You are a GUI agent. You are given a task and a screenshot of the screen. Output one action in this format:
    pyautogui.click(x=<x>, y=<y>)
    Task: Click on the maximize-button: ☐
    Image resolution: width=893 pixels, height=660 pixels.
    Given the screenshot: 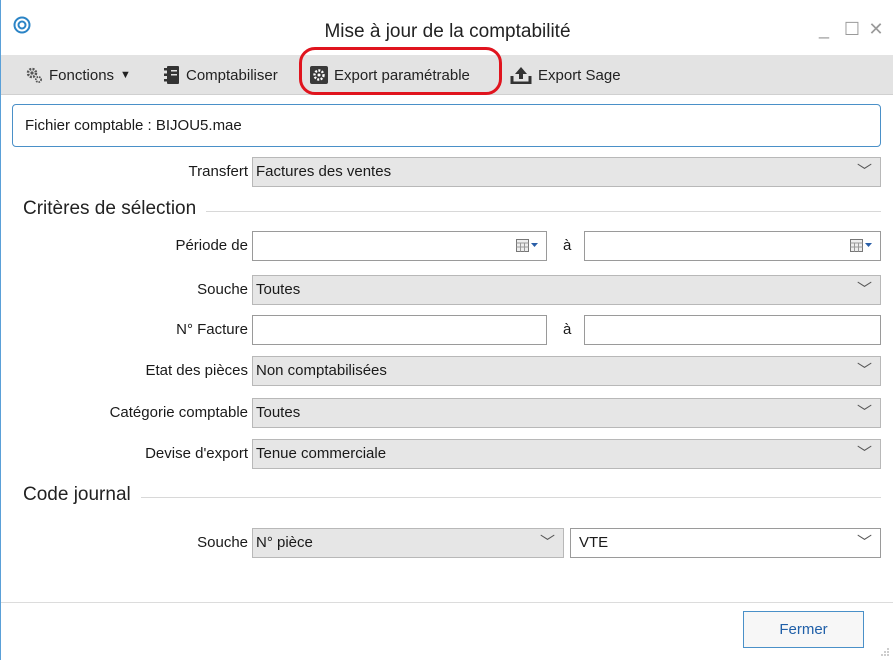 What is the action you would take?
    pyautogui.click(x=852, y=29)
    